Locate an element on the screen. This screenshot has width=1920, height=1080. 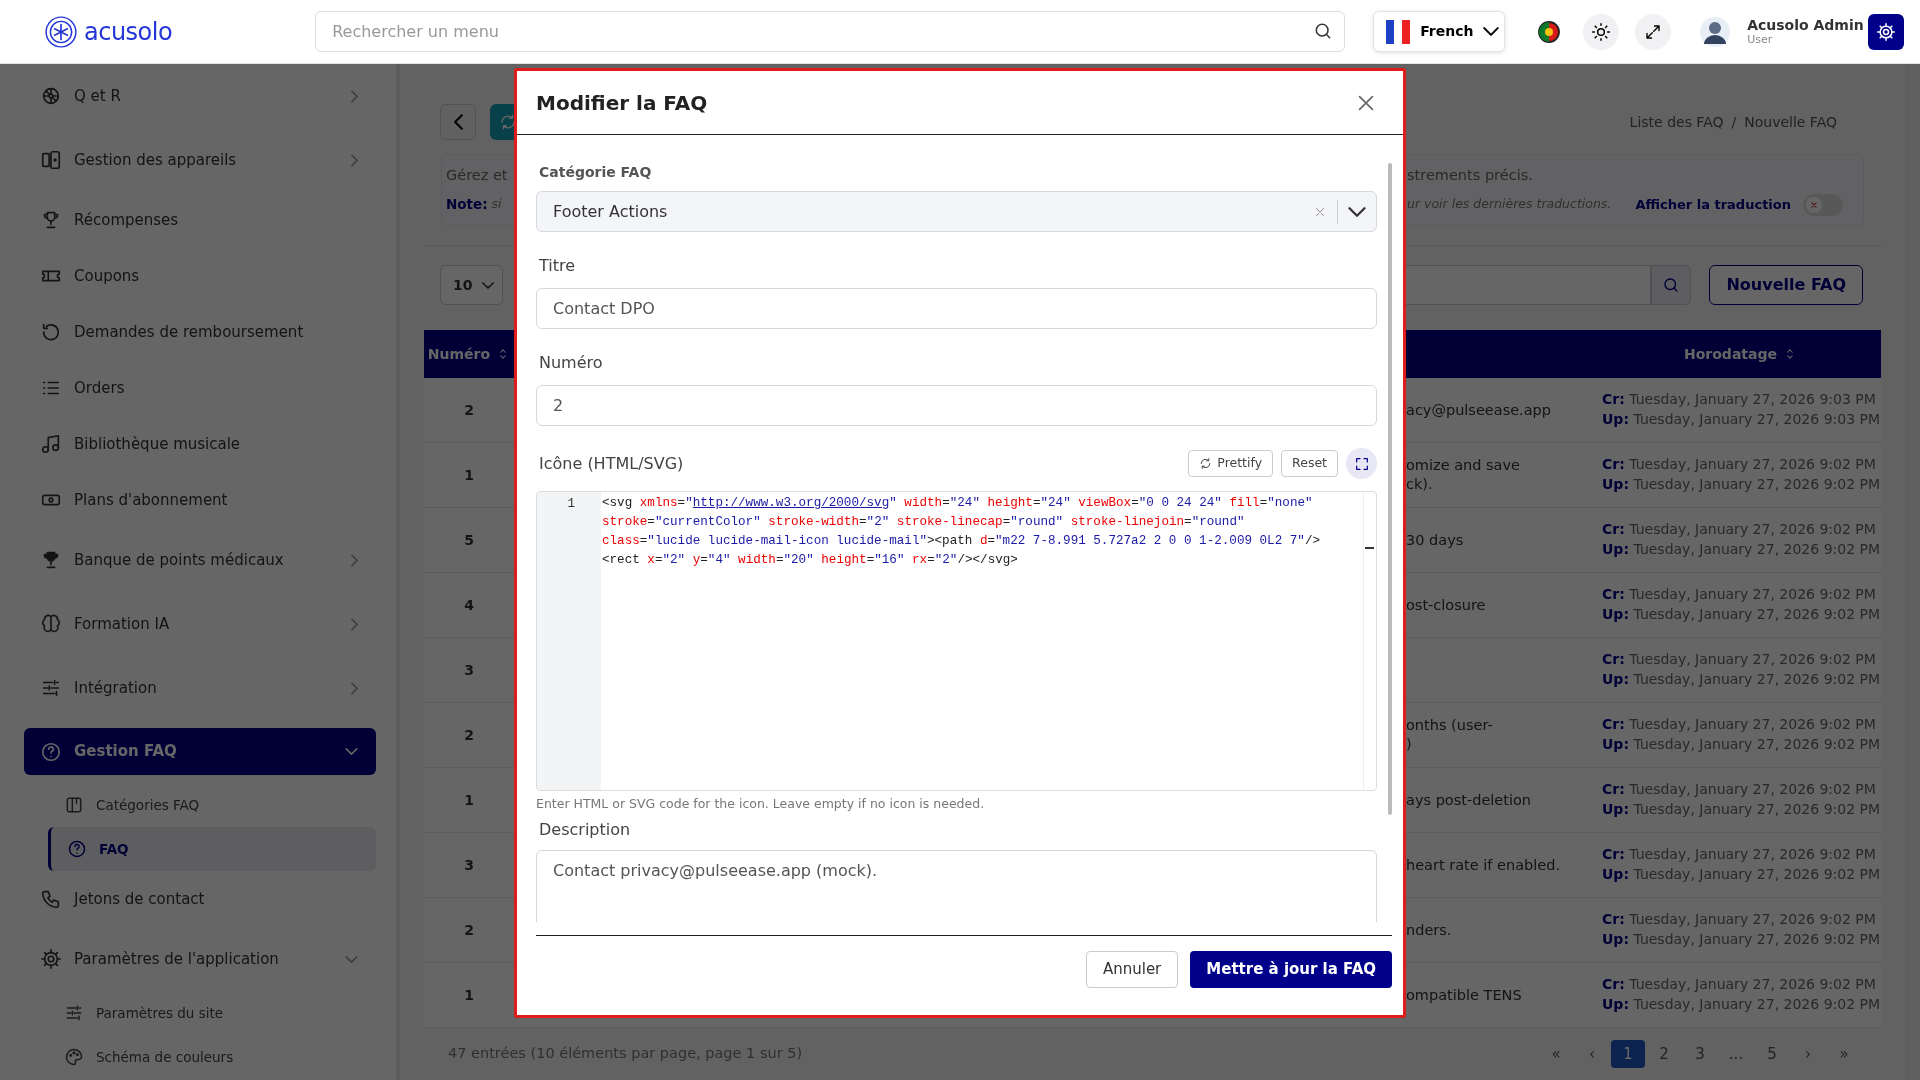
page-link: 1 is located at coordinates (1628, 1054).